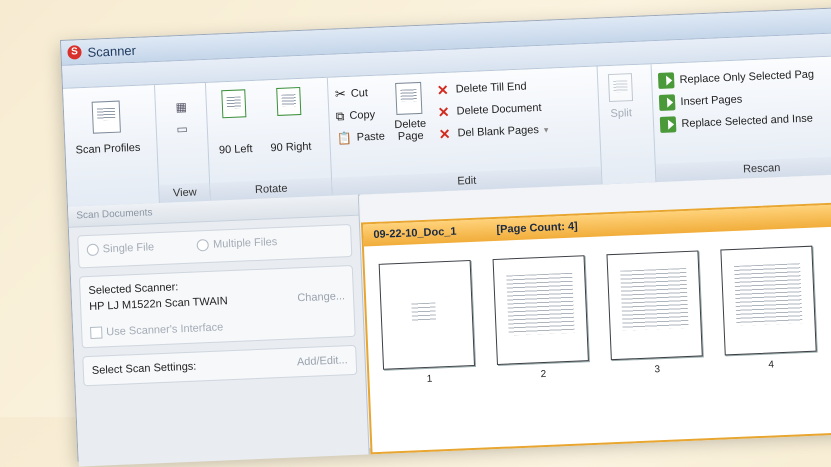 The height and width of the screenshot is (467, 831). Describe the element at coordinates (771, 365) in the screenshot. I see `page-number: 4` at that location.